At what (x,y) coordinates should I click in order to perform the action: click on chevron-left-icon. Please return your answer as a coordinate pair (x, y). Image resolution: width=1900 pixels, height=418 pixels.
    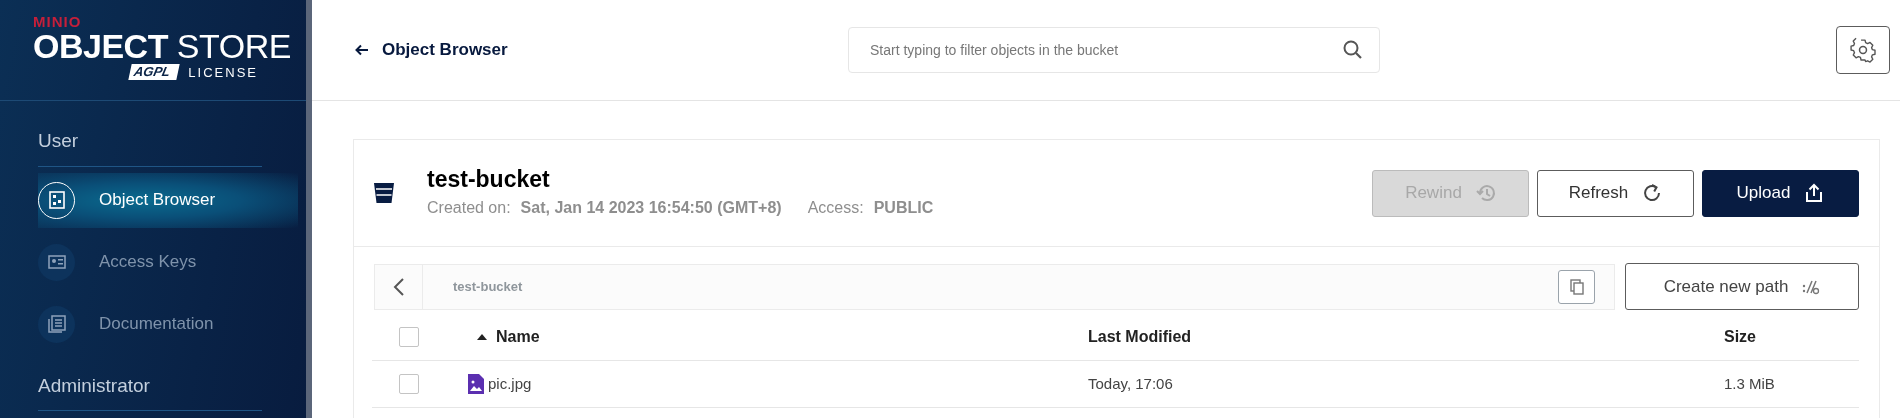
    Looking at the image, I should click on (398, 286).